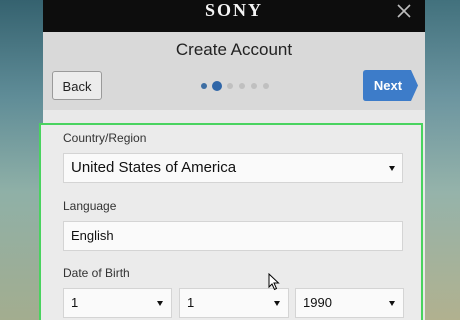  I want to click on language-field: English, so click(233, 236).